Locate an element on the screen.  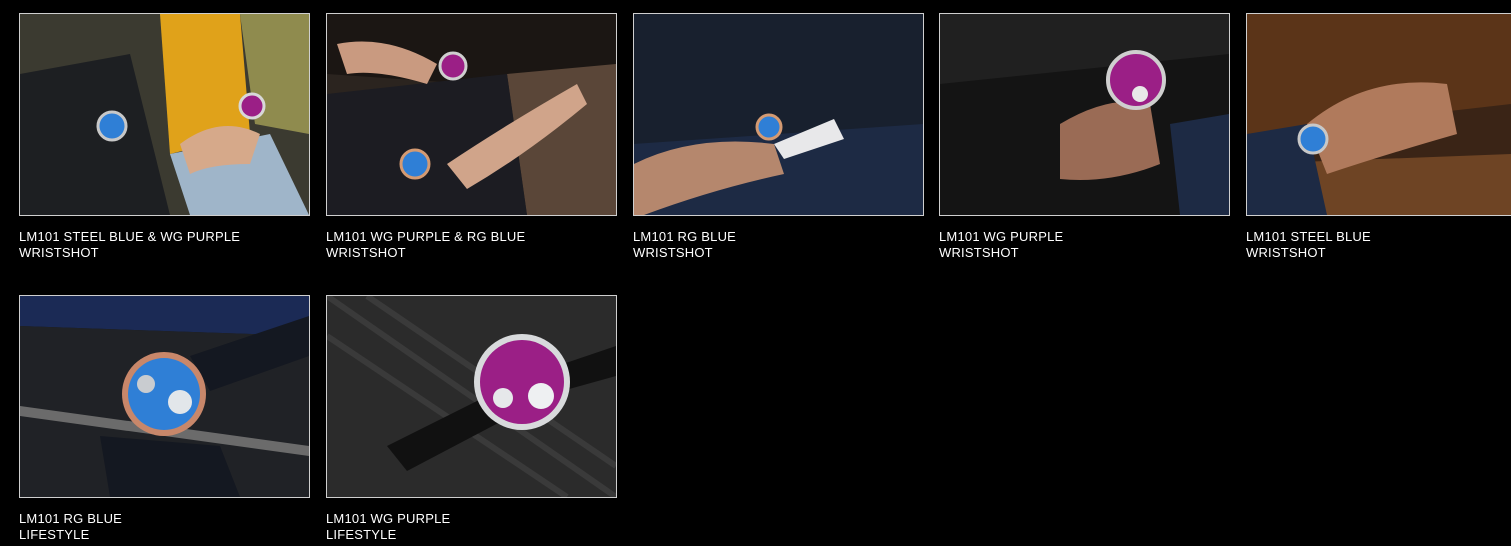
item-title: LM101 STEEL BLUE & WG PURPLE is located at coordinates (130, 236).